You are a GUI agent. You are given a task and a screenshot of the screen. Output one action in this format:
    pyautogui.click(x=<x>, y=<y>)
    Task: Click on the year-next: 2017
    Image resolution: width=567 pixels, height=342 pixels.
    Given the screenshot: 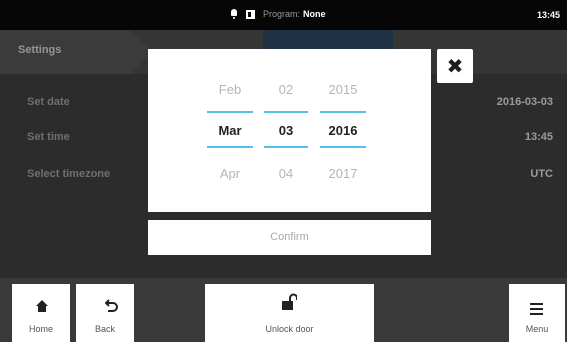 What is the action you would take?
    pyautogui.click(x=343, y=173)
    